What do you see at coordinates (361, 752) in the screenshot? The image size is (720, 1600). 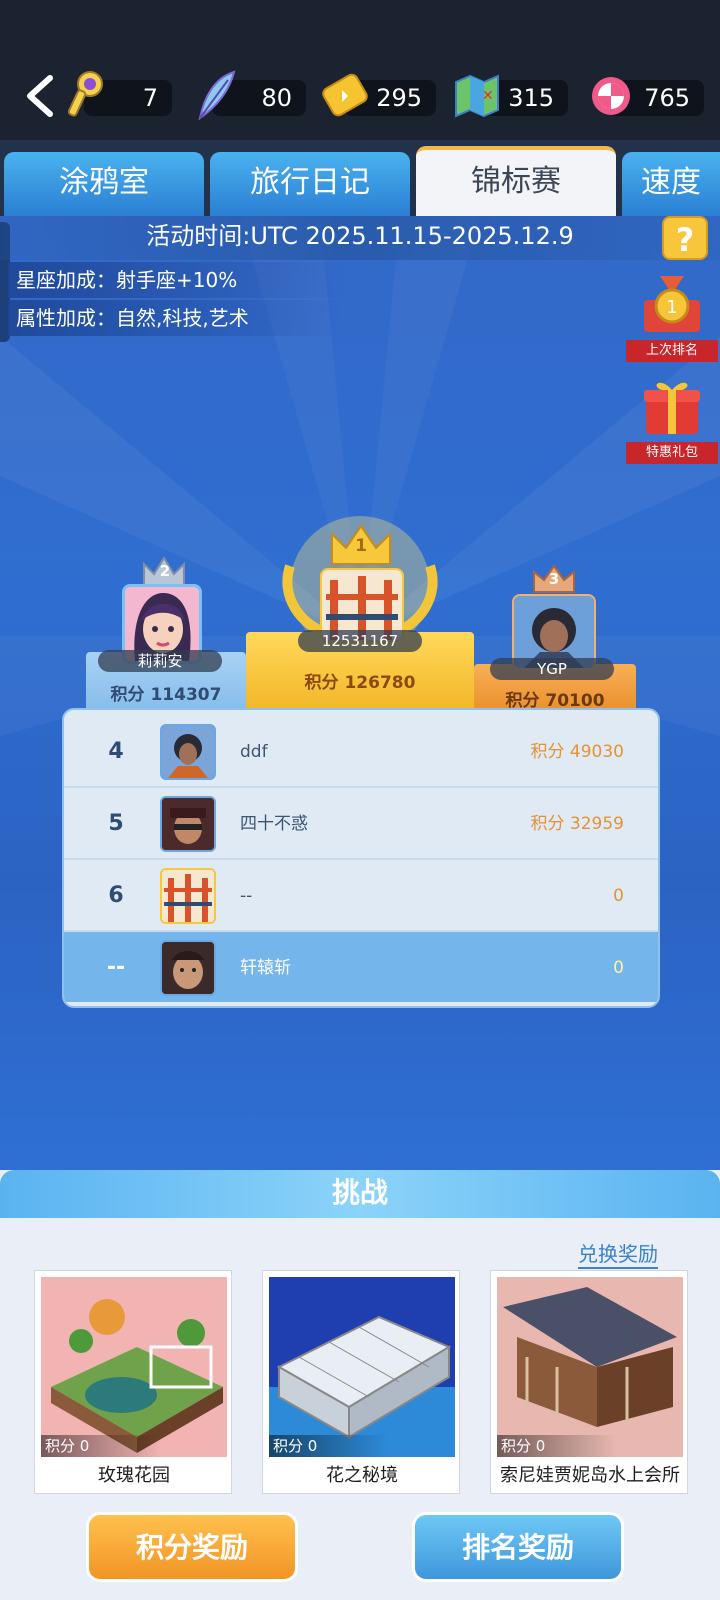 I see `ranking-row: 4 ddf 积分 49030` at bounding box center [361, 752].